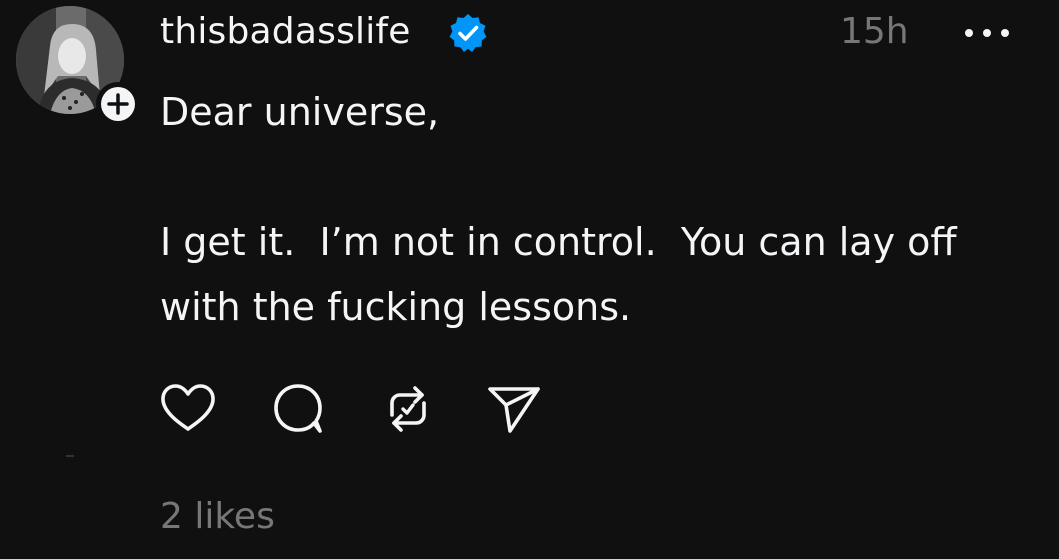 The image size is (1059, 559). Describe the element at coordinates (468, 33) in the screenshot. I see `verified-badge-icon` at that location.